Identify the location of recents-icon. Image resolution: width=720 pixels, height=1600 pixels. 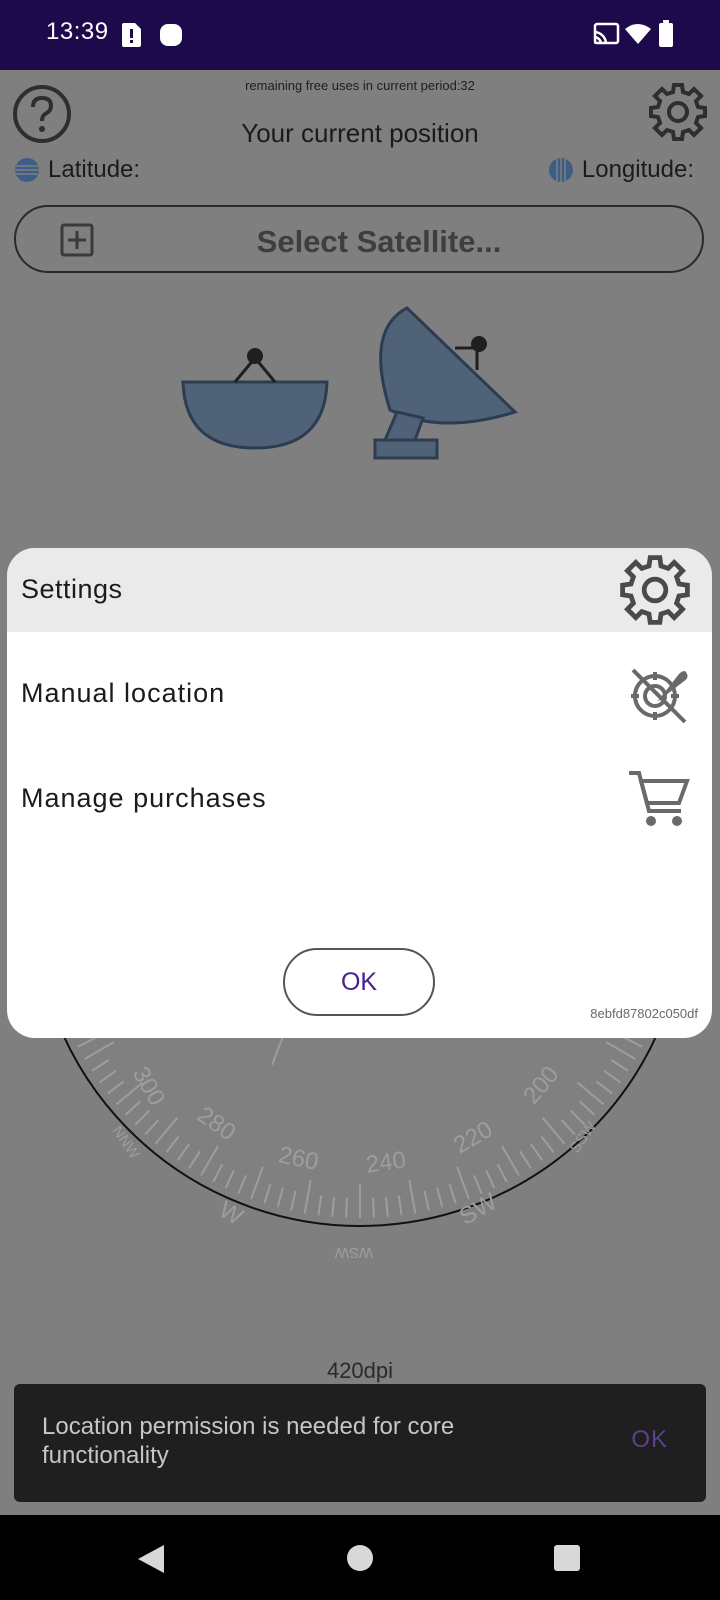
(567, 1558).